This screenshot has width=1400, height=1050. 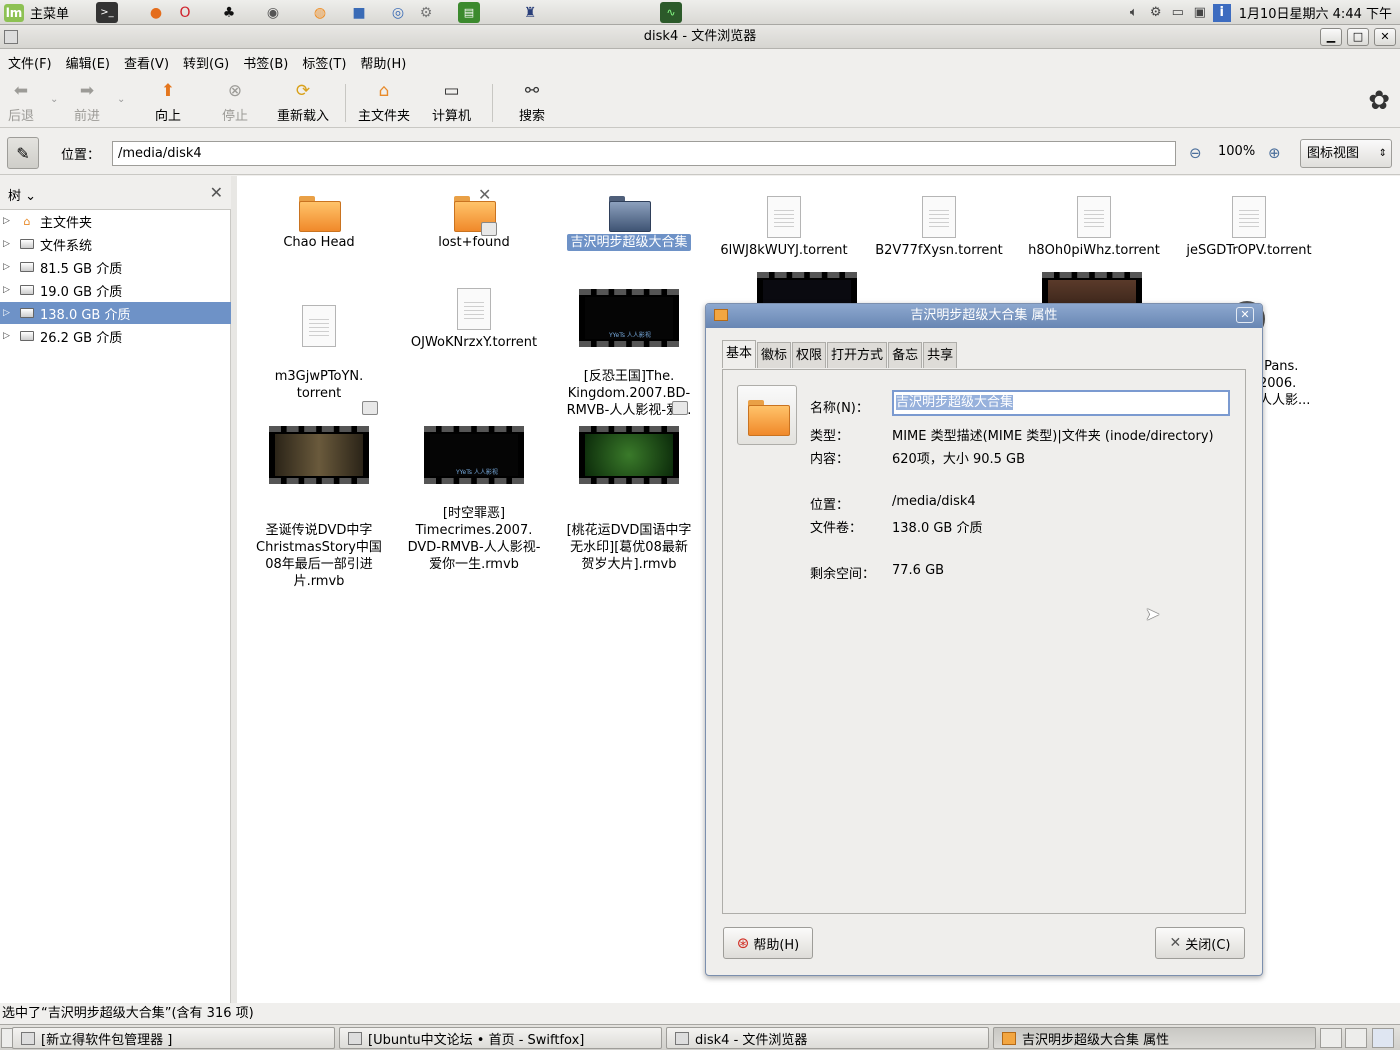 I want to click on file-item-folder-selected: 吉沢明步超级大合集, so click(x=629, y=223).